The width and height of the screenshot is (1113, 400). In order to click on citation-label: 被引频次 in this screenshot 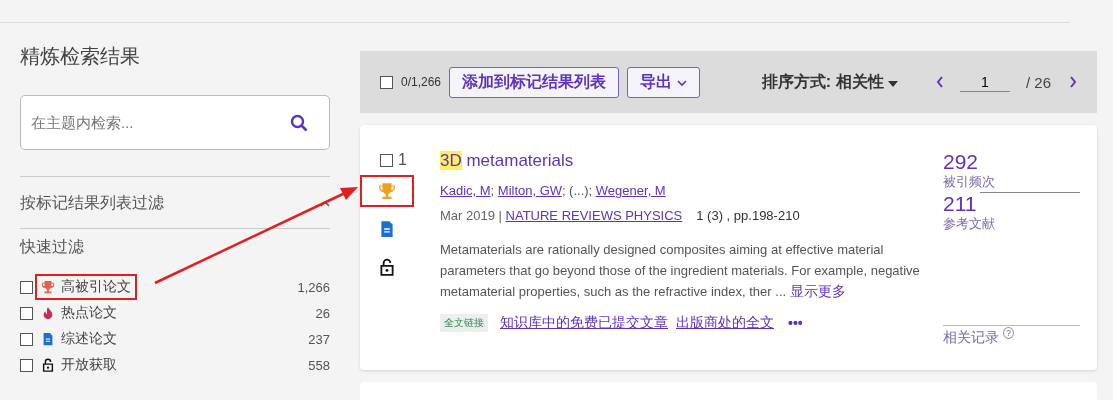, I will do `click(969, 182)`.